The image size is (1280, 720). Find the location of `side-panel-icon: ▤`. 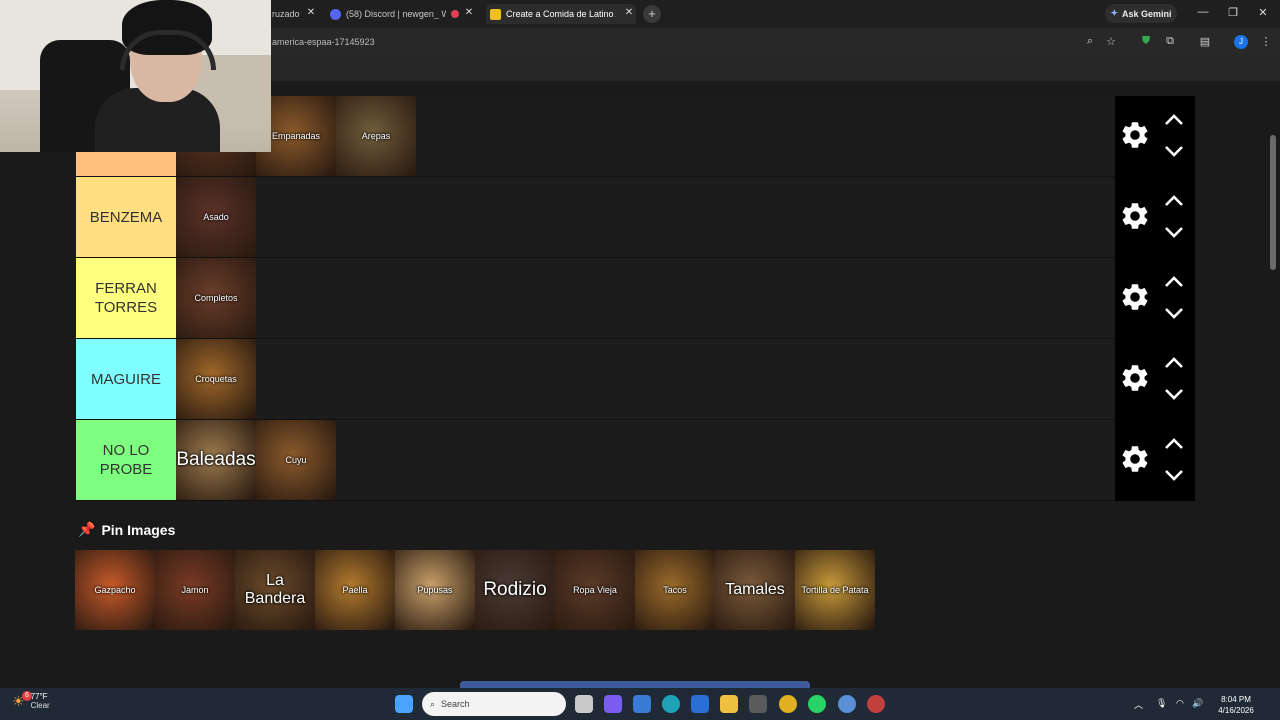

side-panel-icon: ▤ is located at coordinates (1205, 41).